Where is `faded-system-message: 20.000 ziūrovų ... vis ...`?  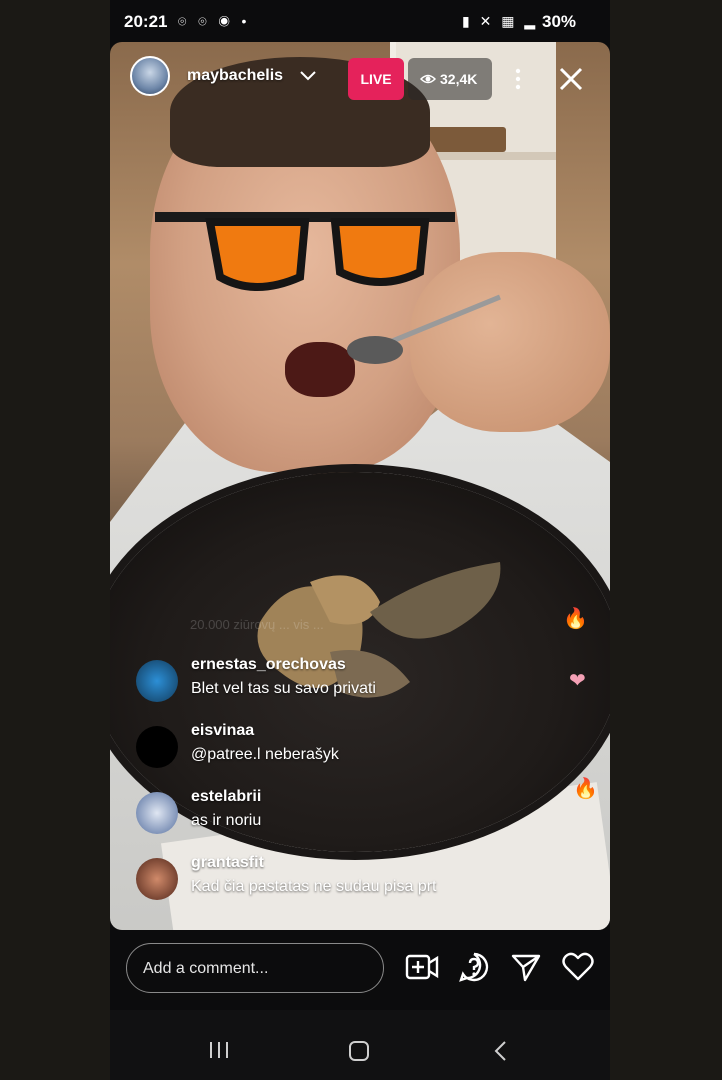 faded-system-message: 20.000 ziūrovų ... vis ... is located at coordinates (257, 624).